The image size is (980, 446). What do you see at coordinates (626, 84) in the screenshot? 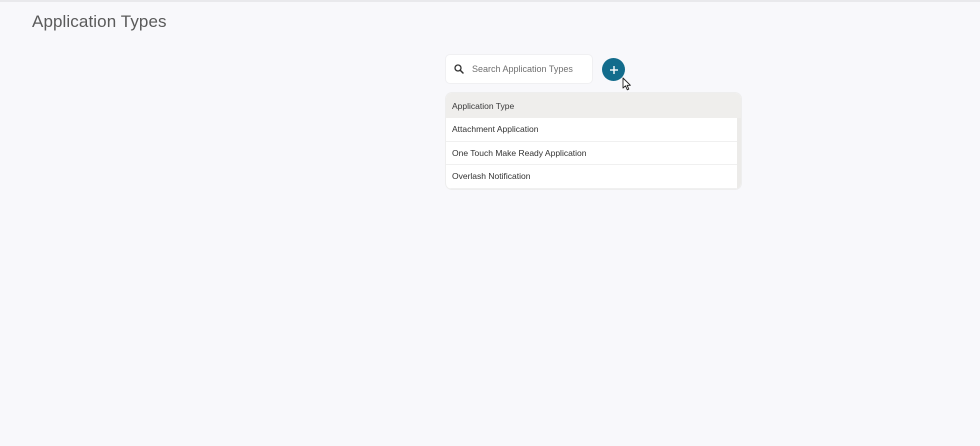
I see `mouse-pointer-icon` at bounding box center [626, 84].